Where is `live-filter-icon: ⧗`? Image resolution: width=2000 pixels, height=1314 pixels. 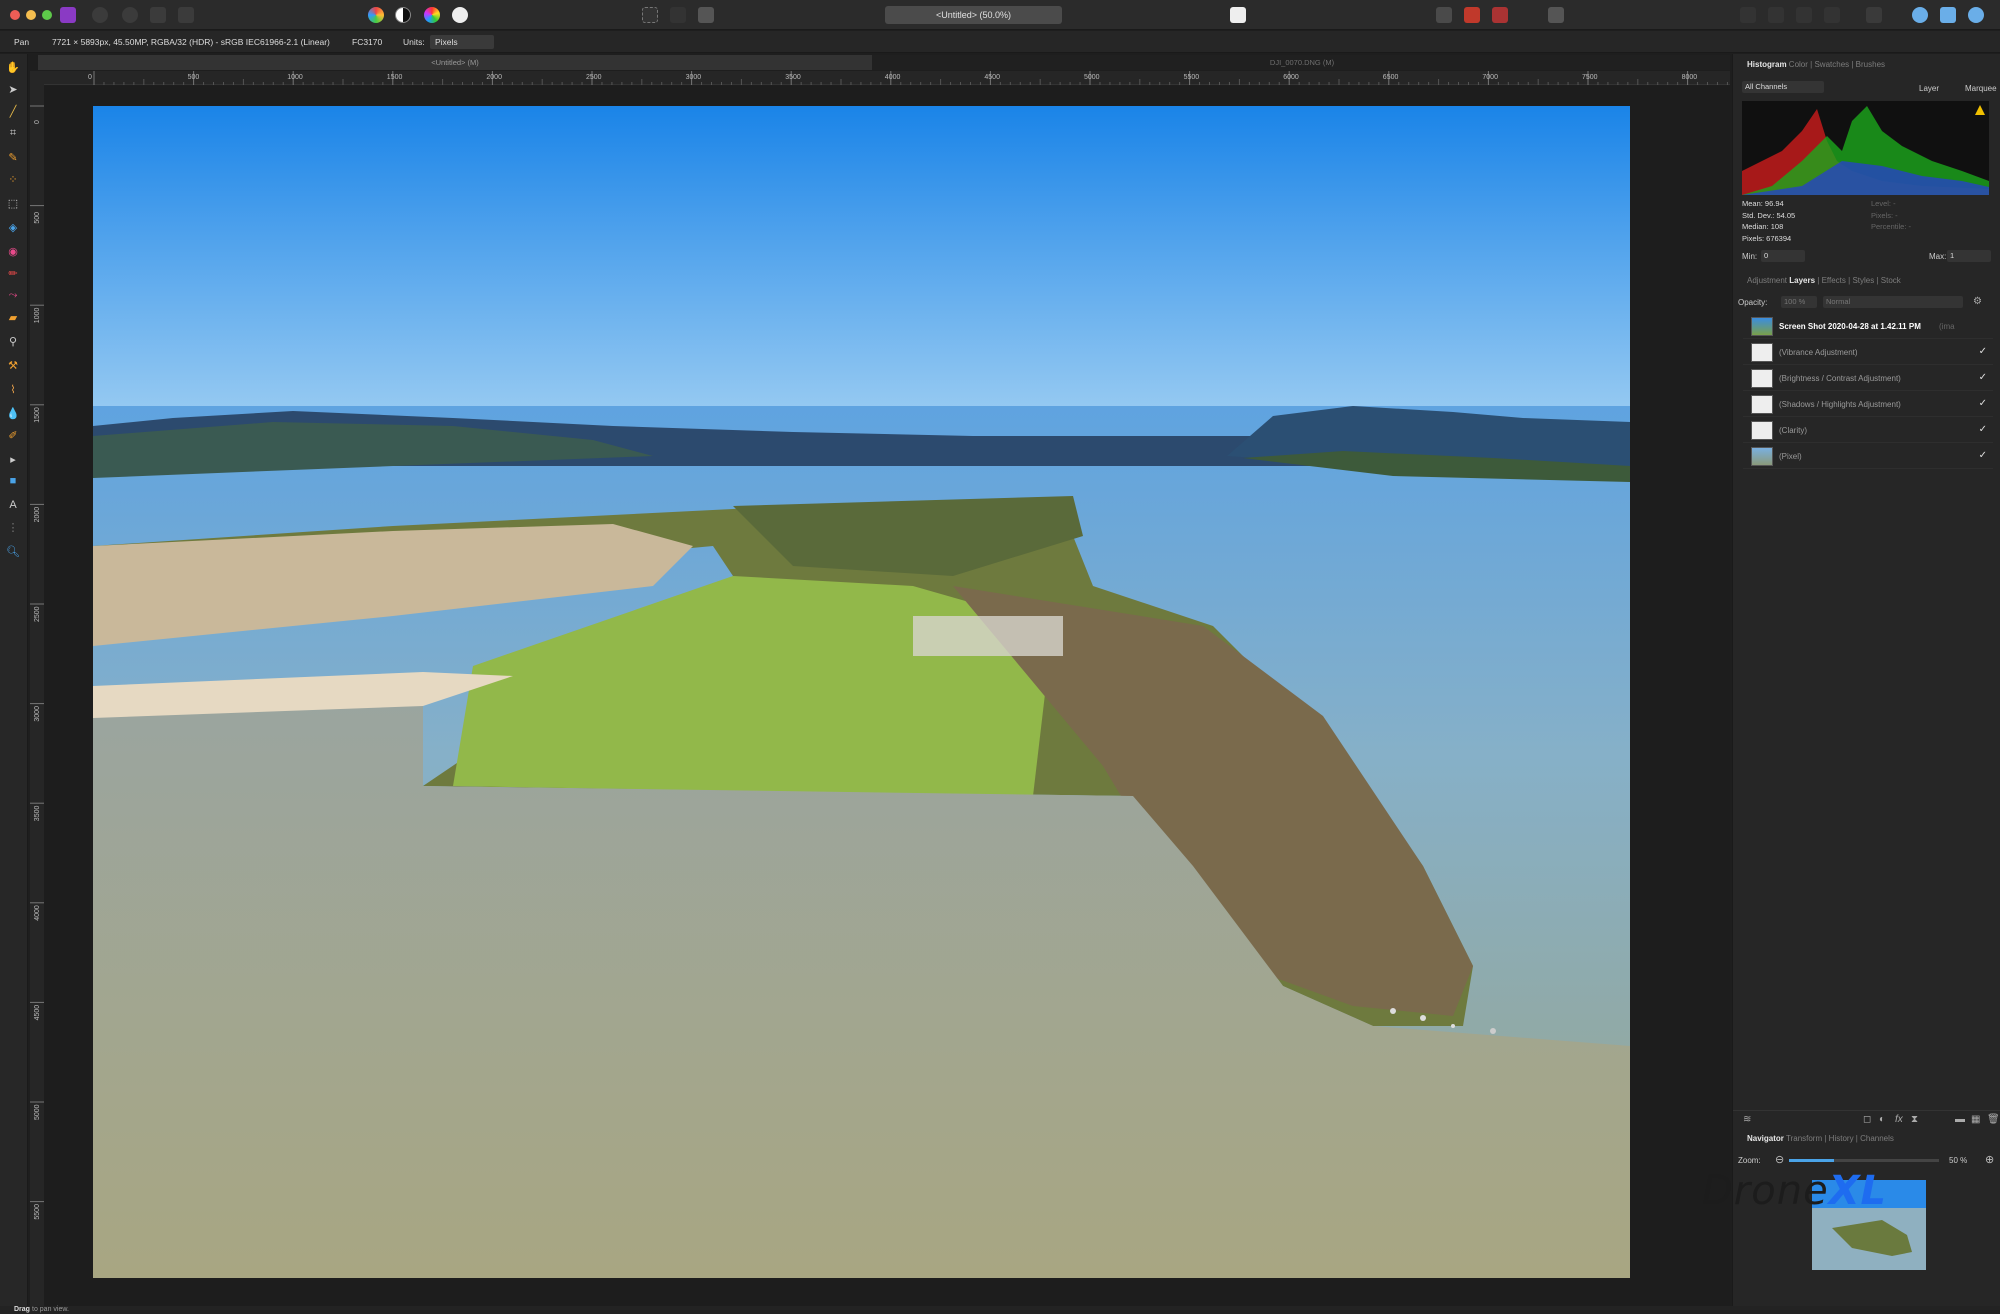 live-filter-icon: ⧗ is located at coordinates (1914, 1119).